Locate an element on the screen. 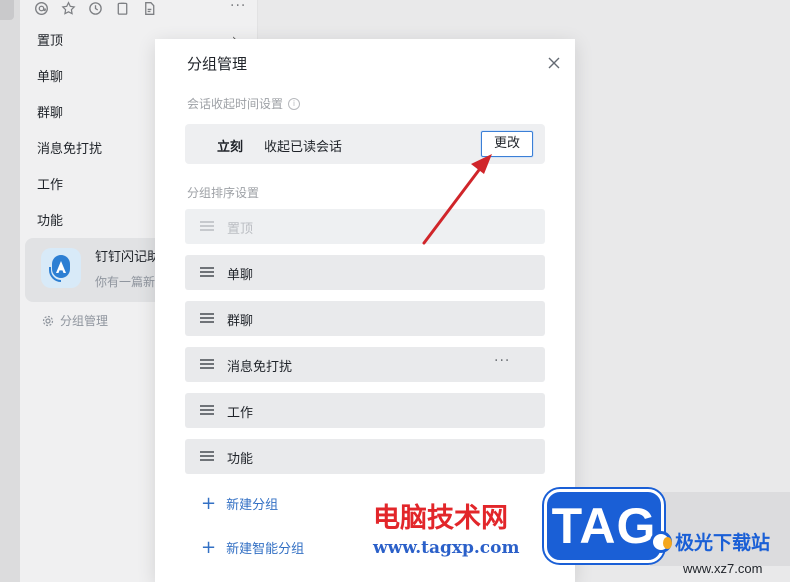 This screenshot has width=790, height=582. sort-section-label: 分组排序设置 is located at coordinates (223, 193).